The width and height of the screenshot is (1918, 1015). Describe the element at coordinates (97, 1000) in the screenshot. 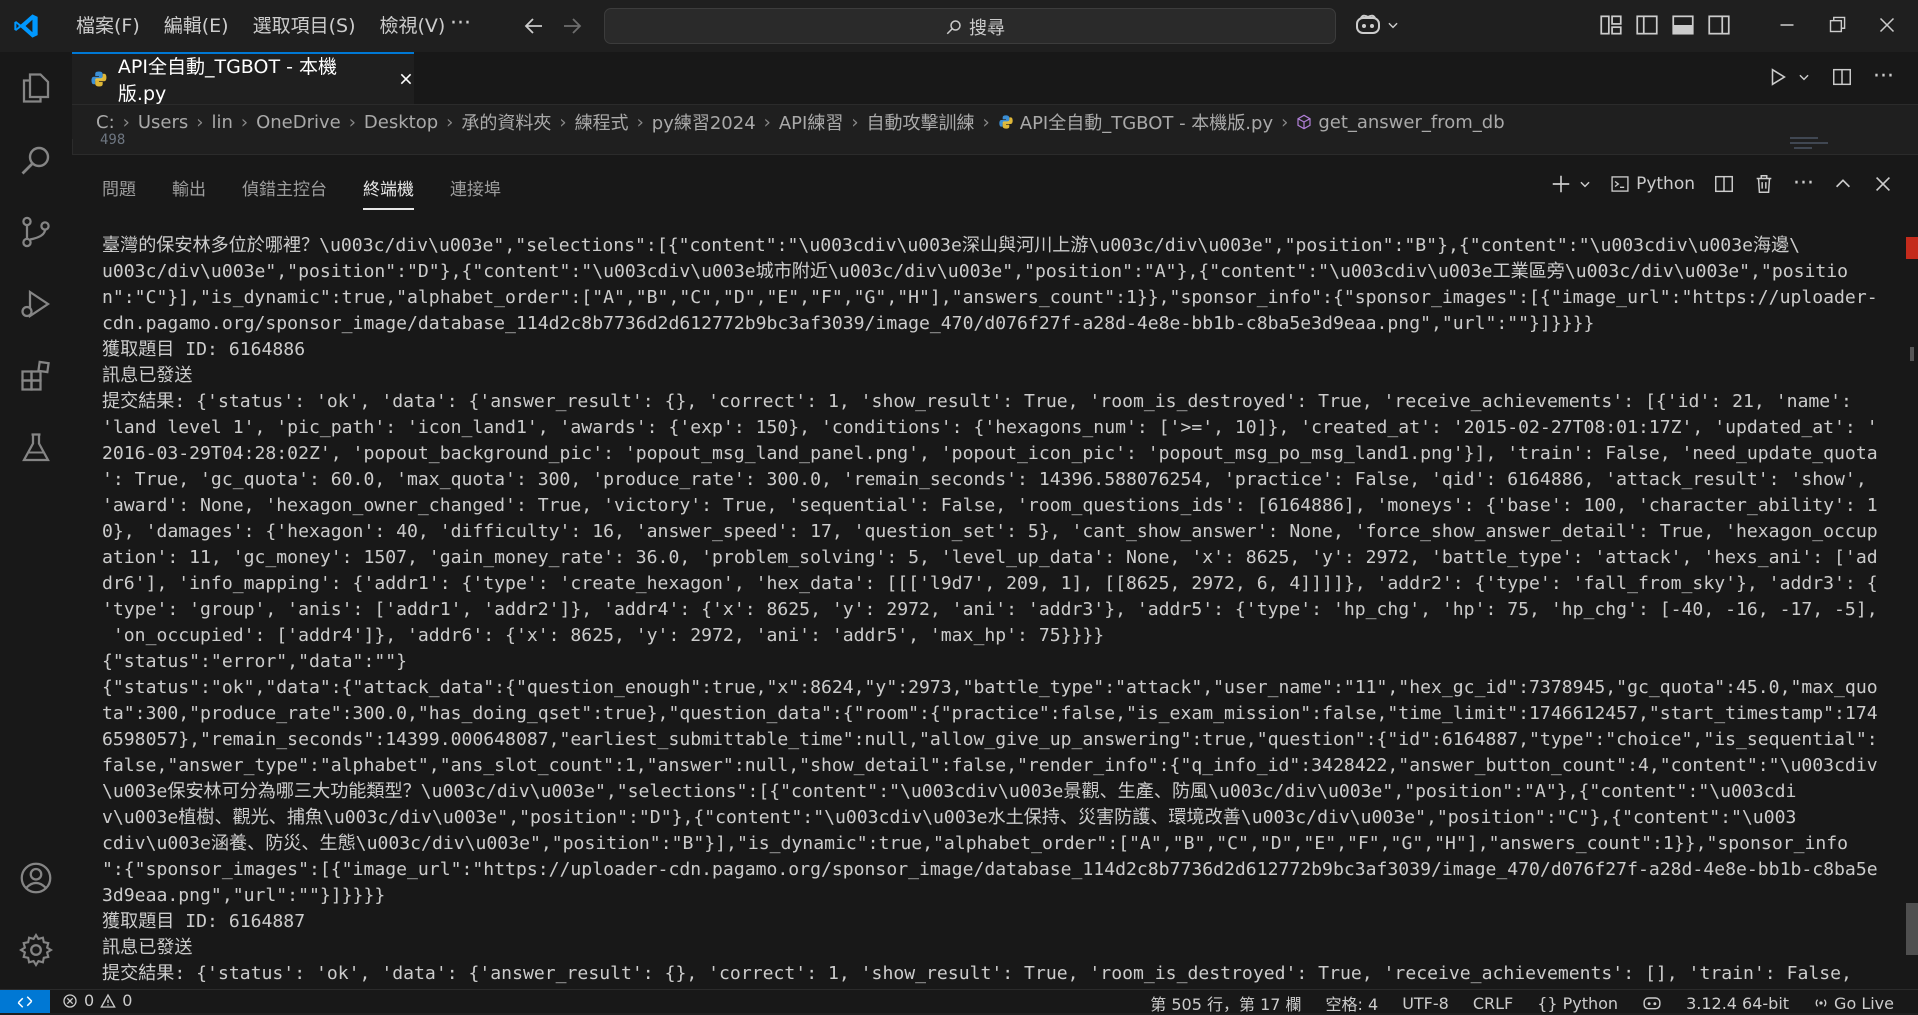

I see `problems-summary: 0 0` at that location.